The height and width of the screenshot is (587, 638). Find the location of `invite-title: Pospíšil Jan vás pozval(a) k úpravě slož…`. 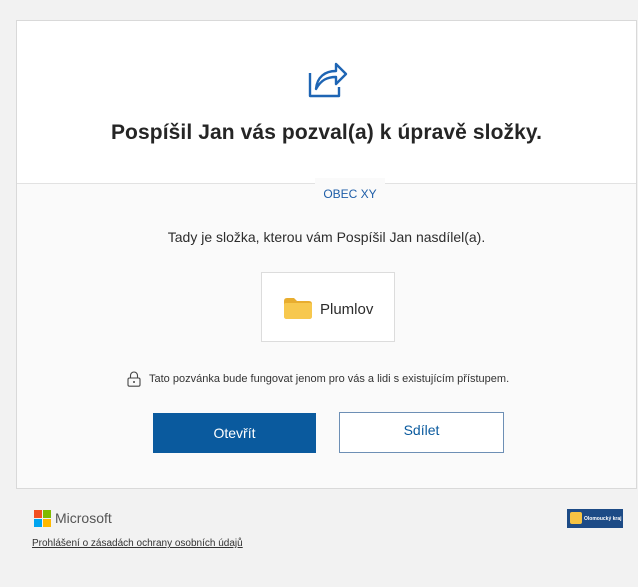

invite-title: Pospíšil Jan vás pozval(a) k úpravě slož… is located at coordinates (326, 132).